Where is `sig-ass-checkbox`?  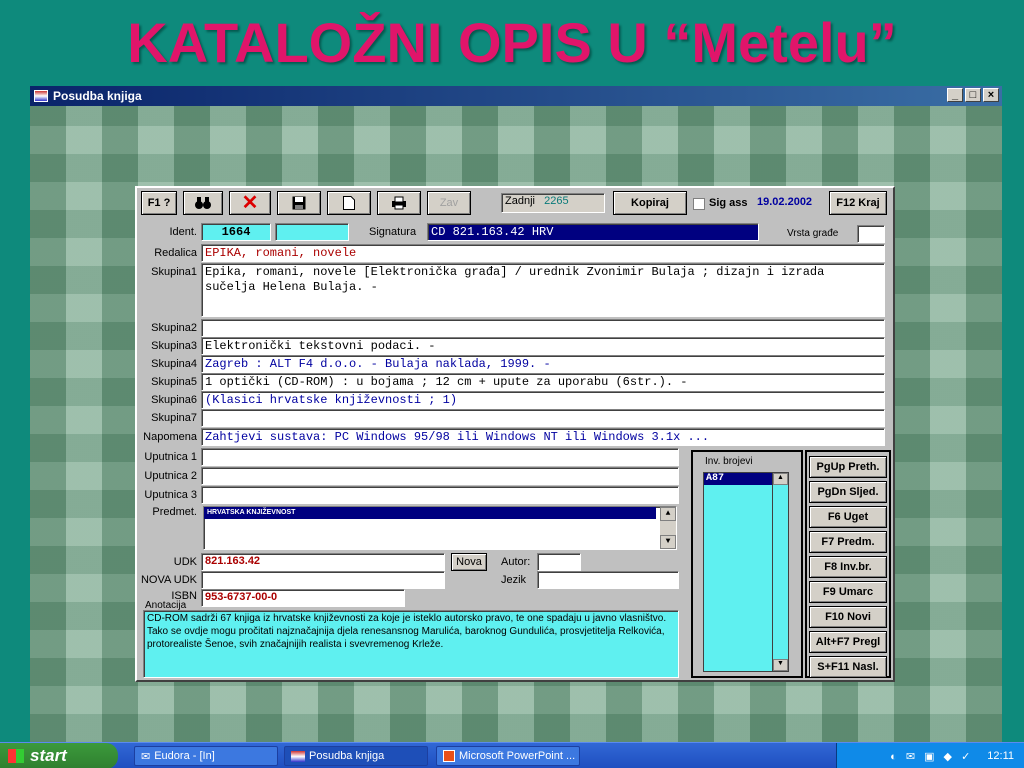 sig-ass-checkbox is located at coordinates (699, 204).